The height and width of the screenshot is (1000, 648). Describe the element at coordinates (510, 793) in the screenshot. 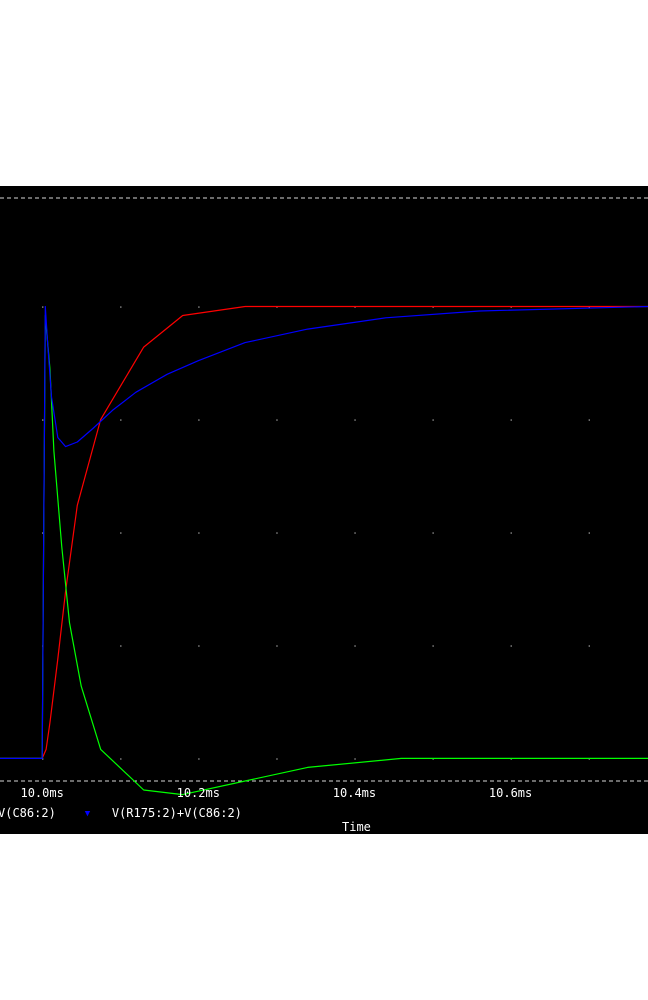

I see `x-tick-label-4: 10.6ms` at that location.